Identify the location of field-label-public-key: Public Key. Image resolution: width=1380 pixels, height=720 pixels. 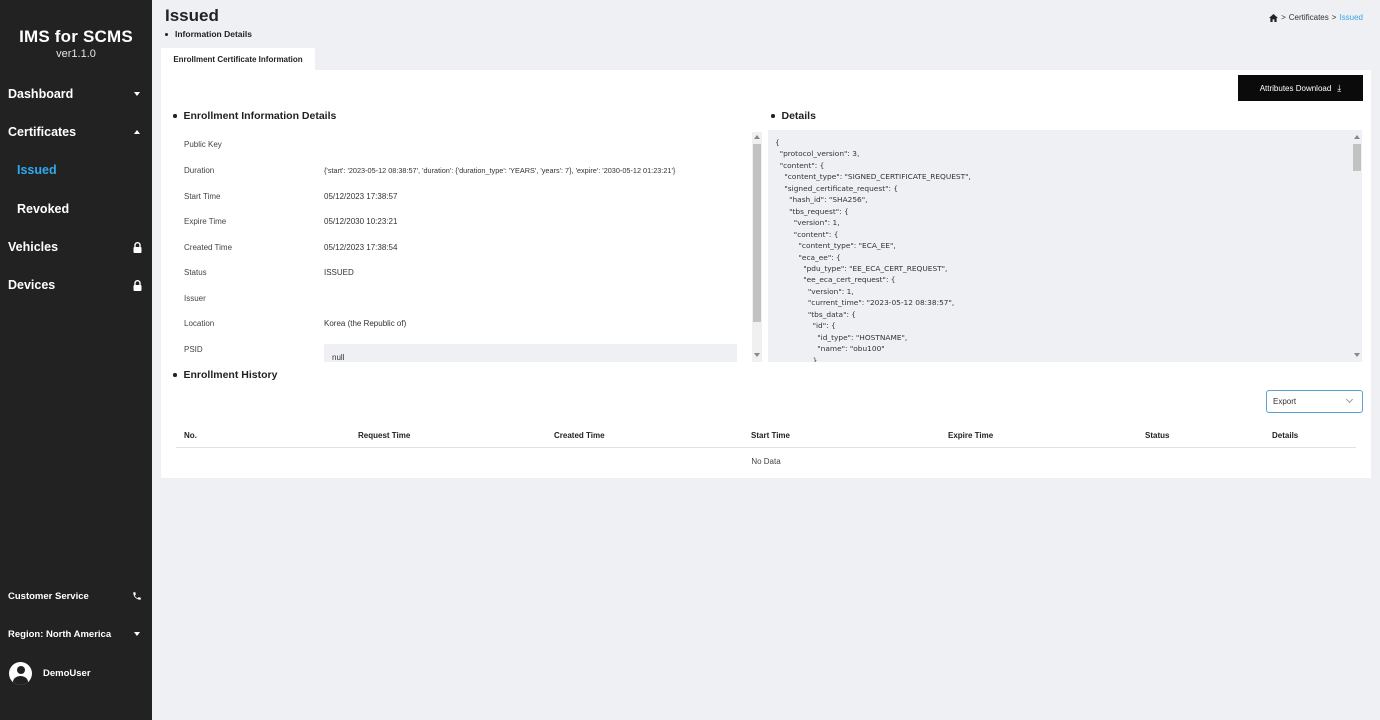
(203, 144).